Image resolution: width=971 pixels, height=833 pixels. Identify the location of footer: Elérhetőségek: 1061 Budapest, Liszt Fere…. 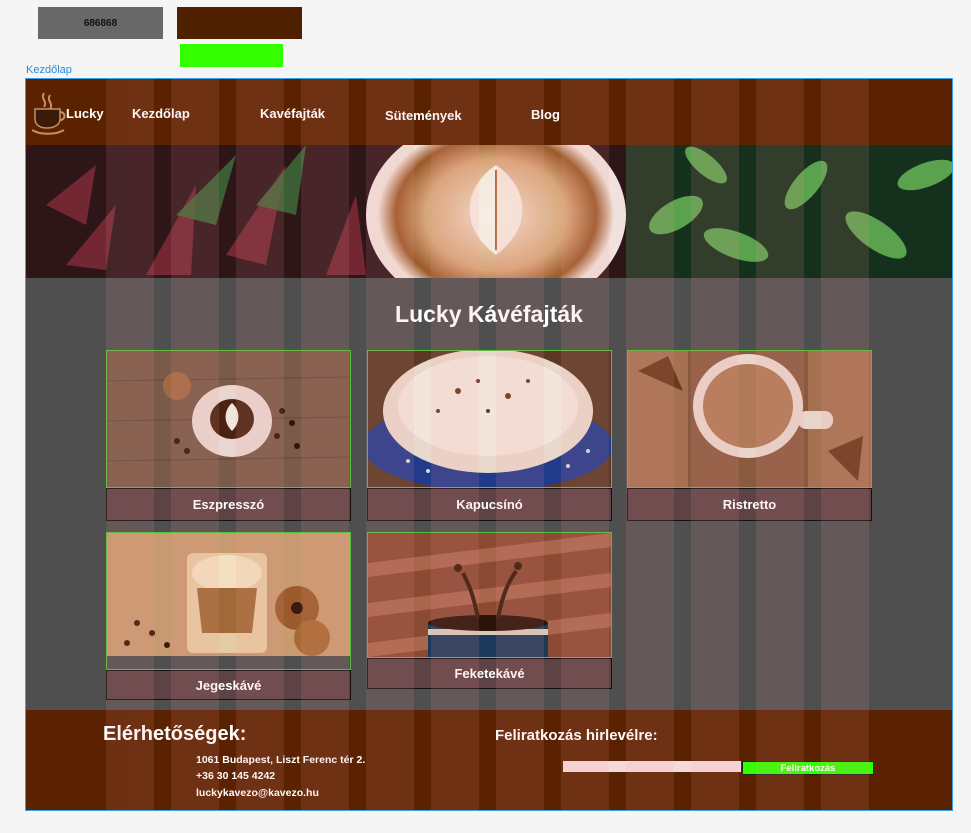
(489, 760).